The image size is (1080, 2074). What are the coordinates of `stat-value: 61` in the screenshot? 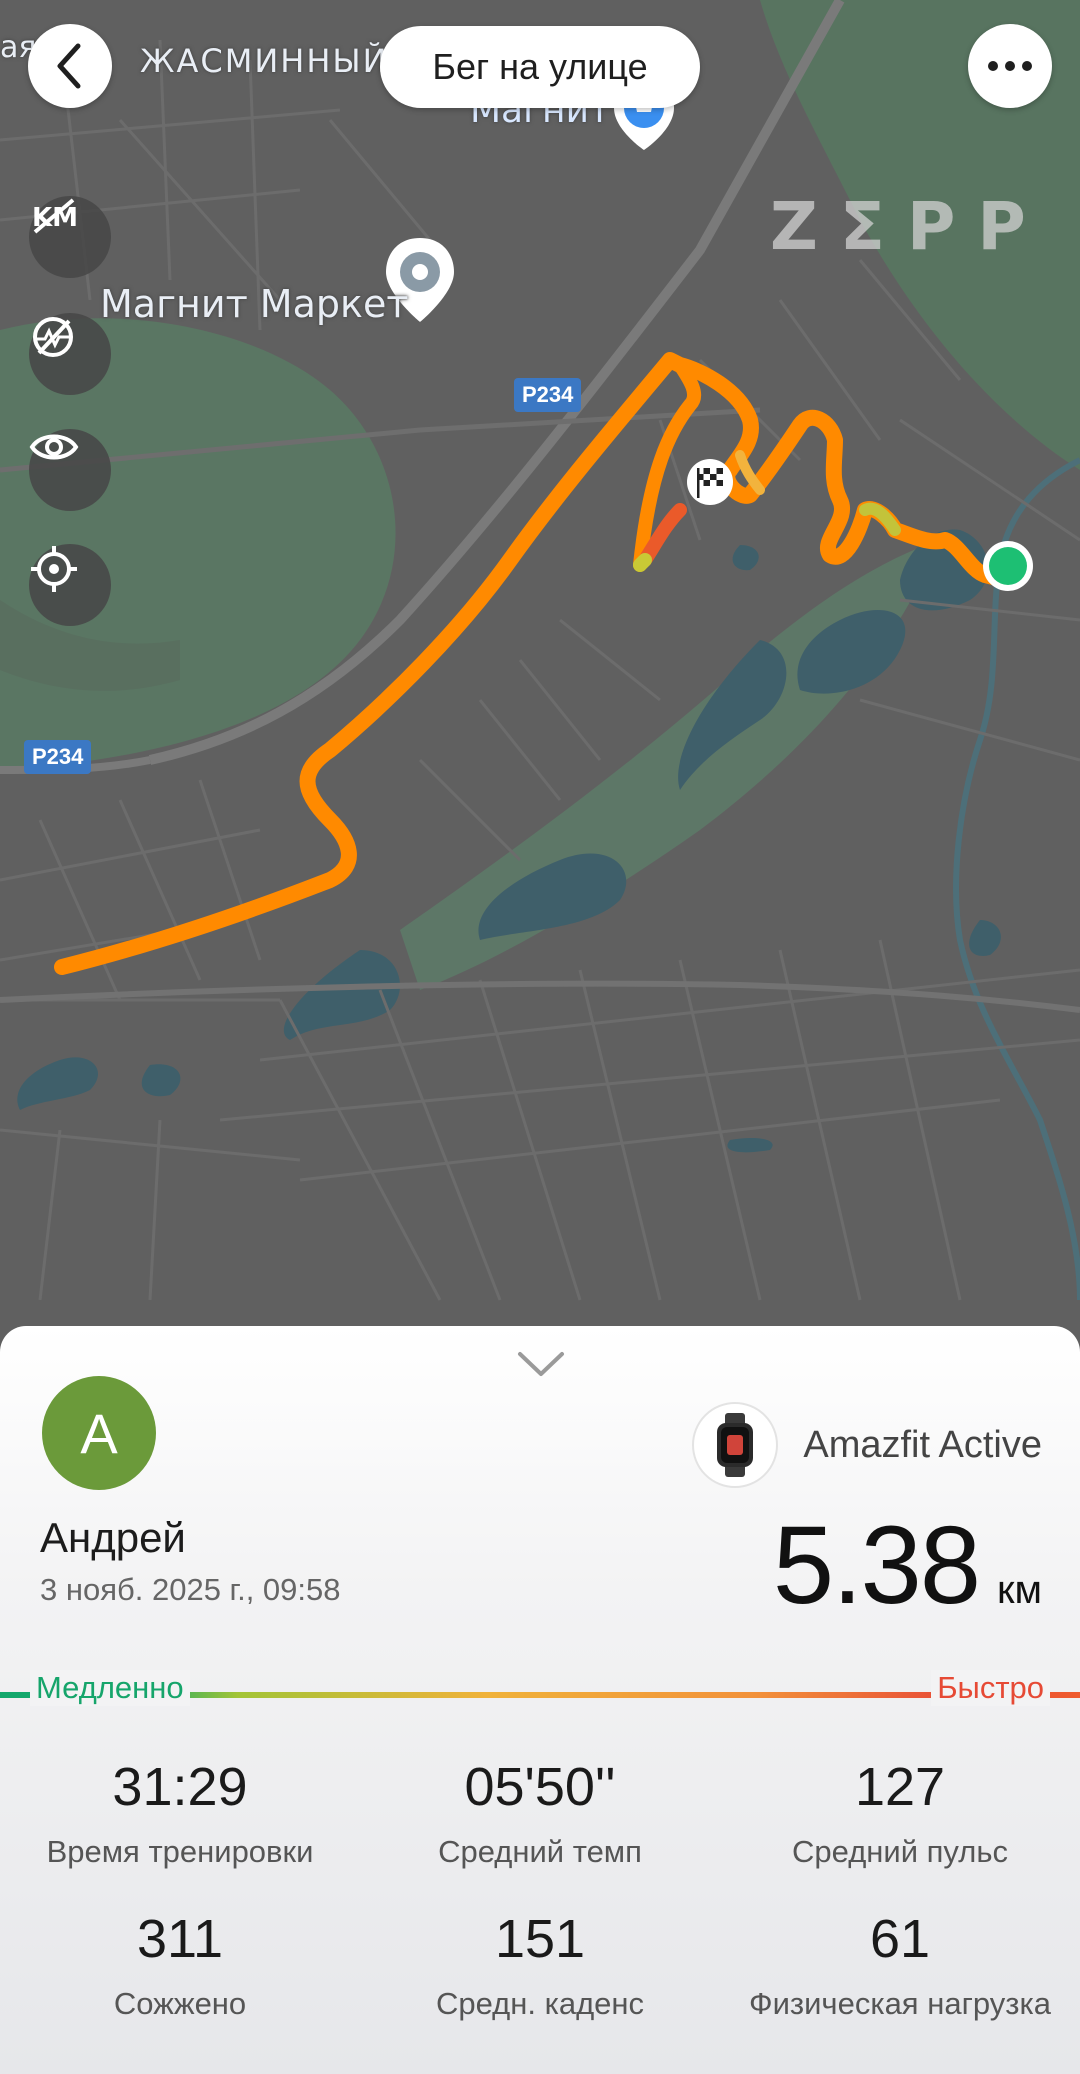 It's located at (900, 1939).